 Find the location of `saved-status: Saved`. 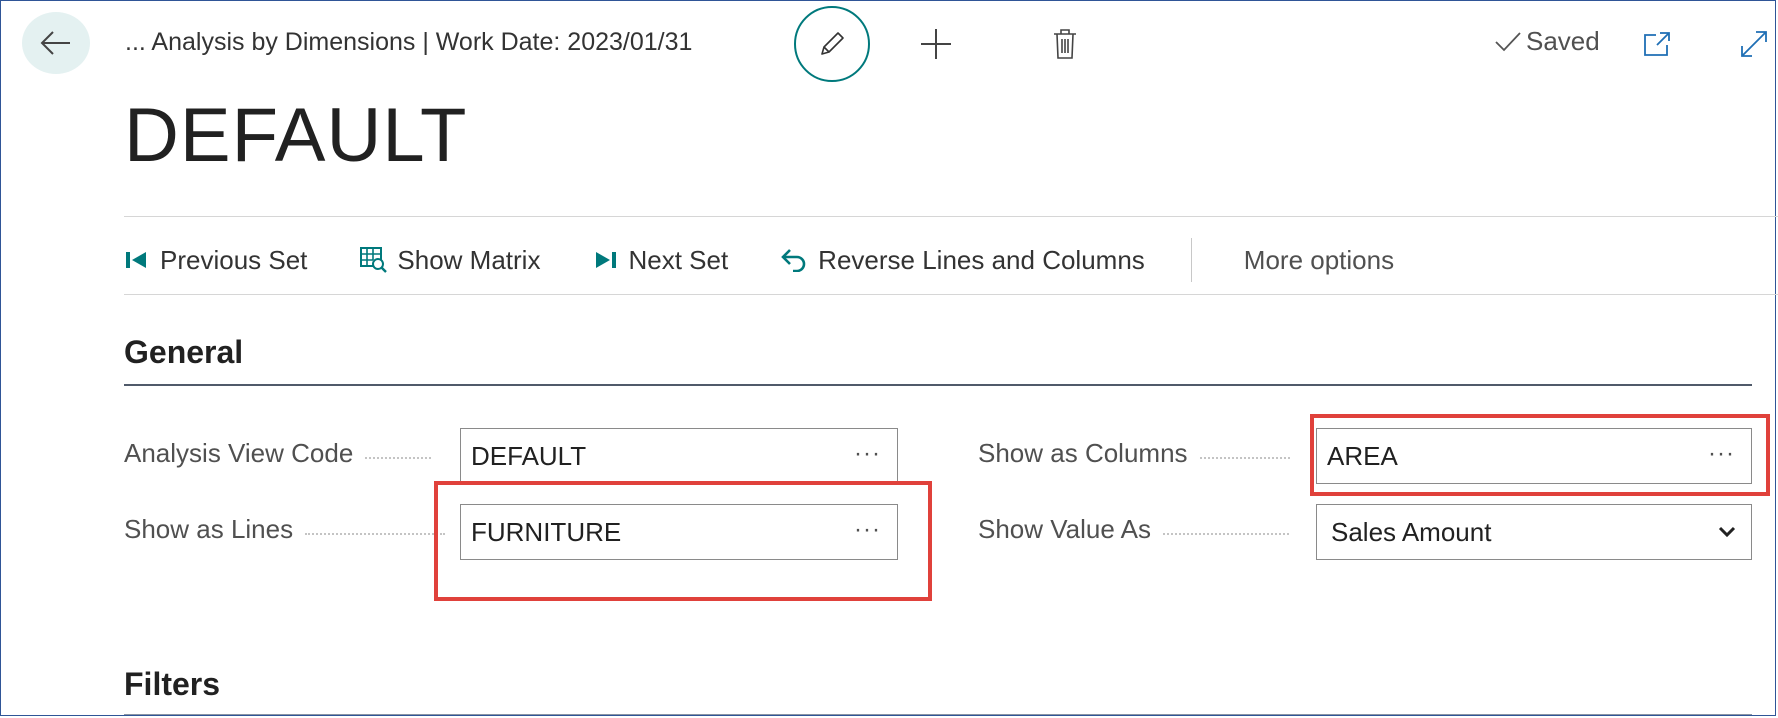

saved-status: Saved is located at coordinates (1547, 41).